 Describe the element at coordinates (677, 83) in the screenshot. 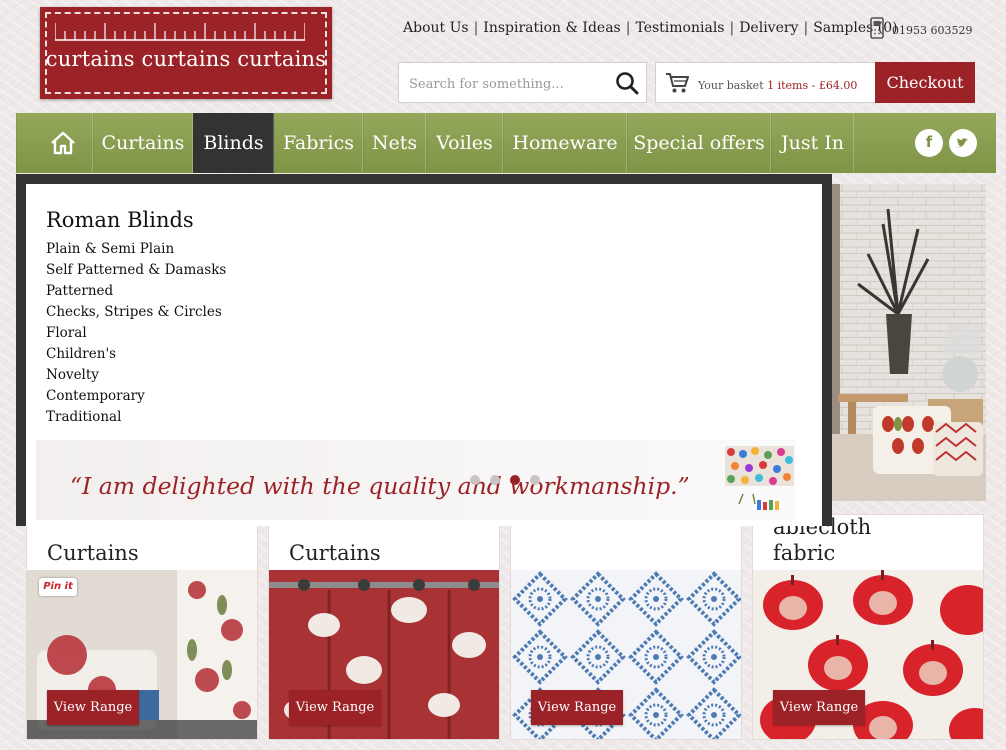

I see `shopping-cart-icon` at that location.